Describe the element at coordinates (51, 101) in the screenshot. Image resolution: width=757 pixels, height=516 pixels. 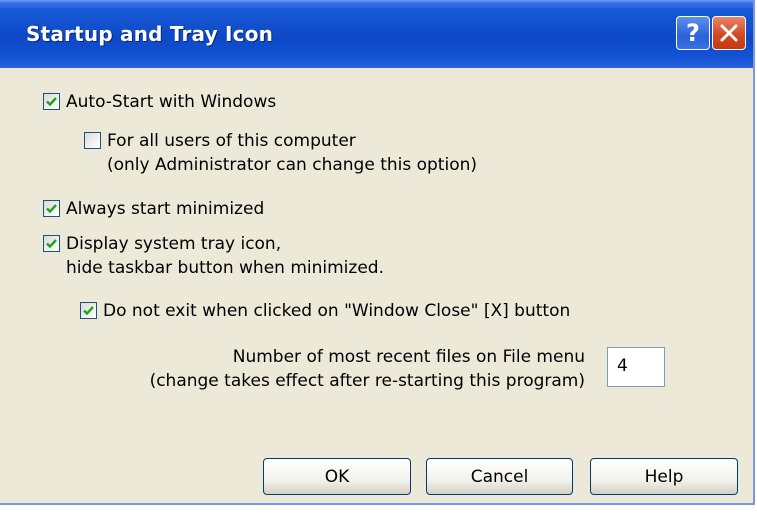
I see `auto-start-checkbox` at that location.